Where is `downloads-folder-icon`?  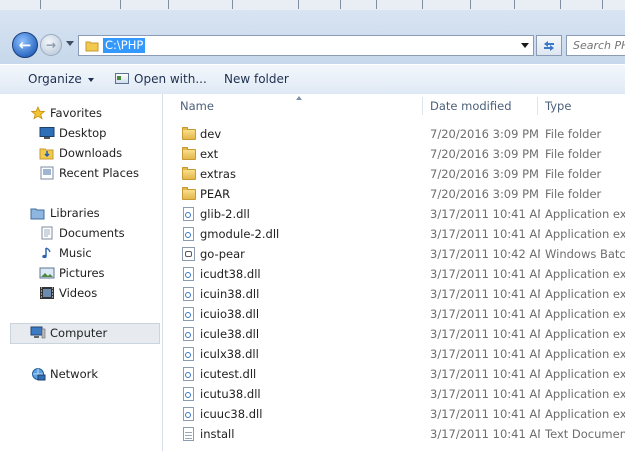
downloads-folder-icon is located at coordinates (47, 153).